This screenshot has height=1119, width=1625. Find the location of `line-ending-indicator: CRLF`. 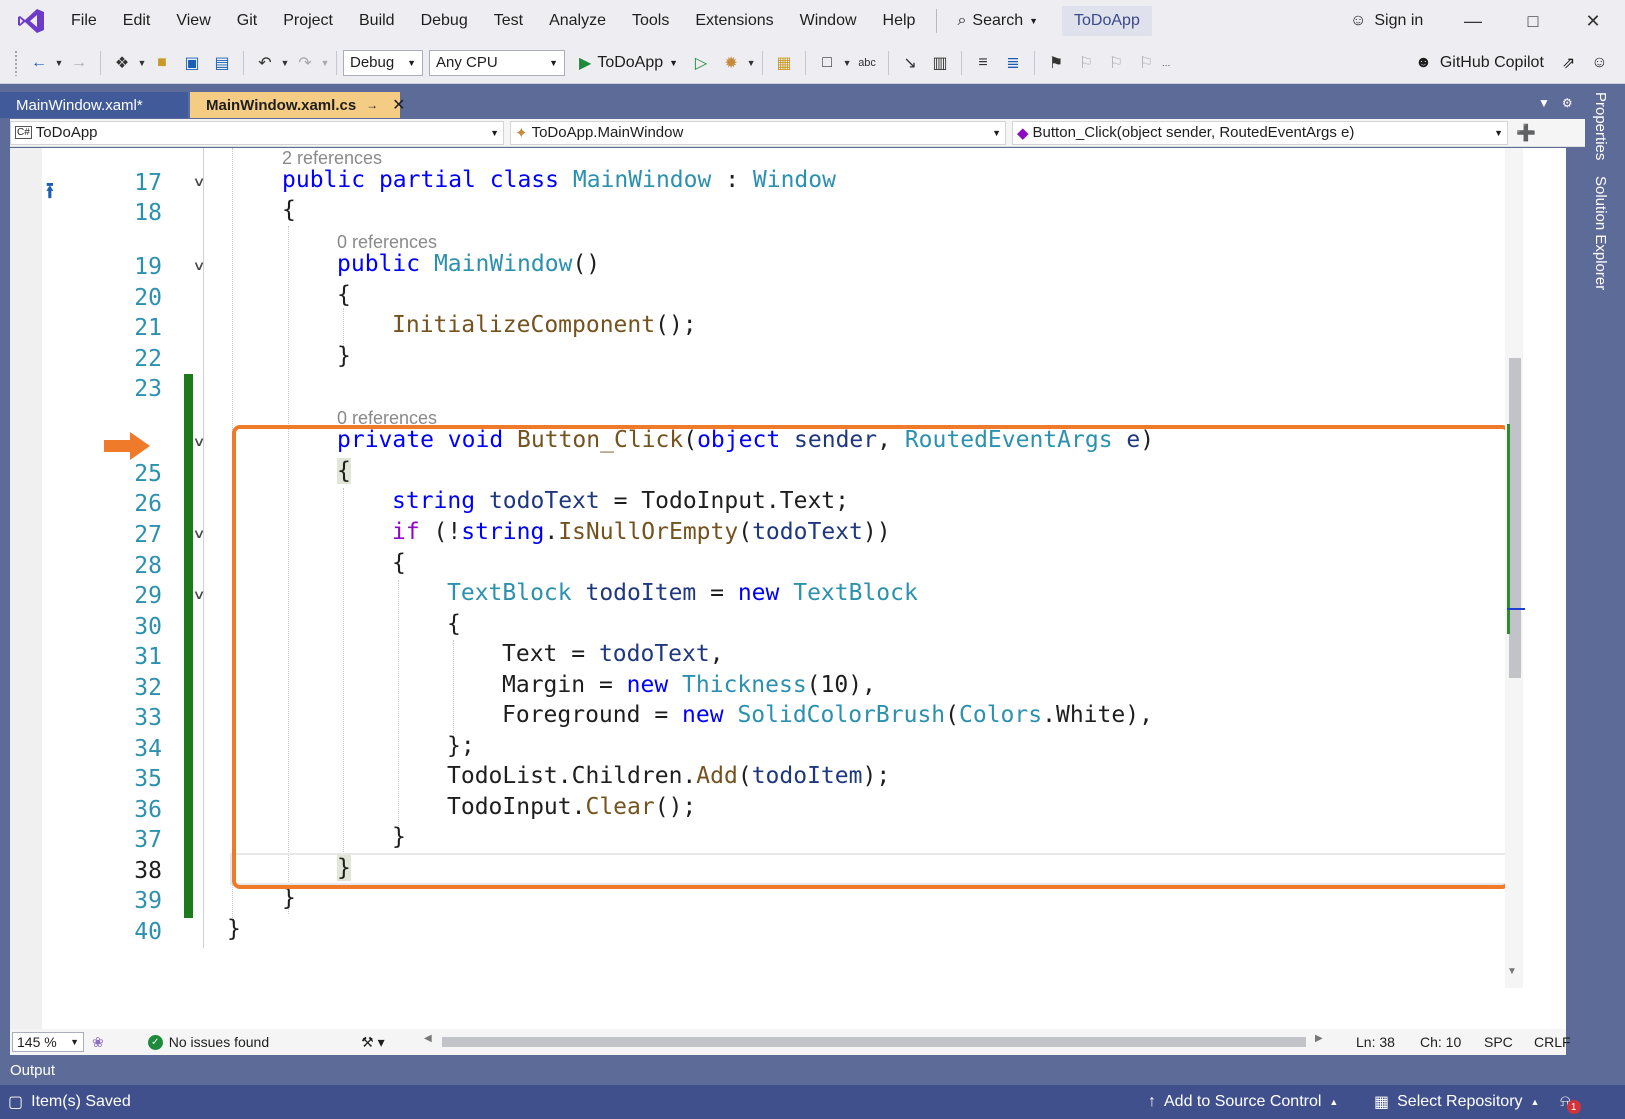

line-ending-indicator: CRLF is located at coordinates (1552, 1042).